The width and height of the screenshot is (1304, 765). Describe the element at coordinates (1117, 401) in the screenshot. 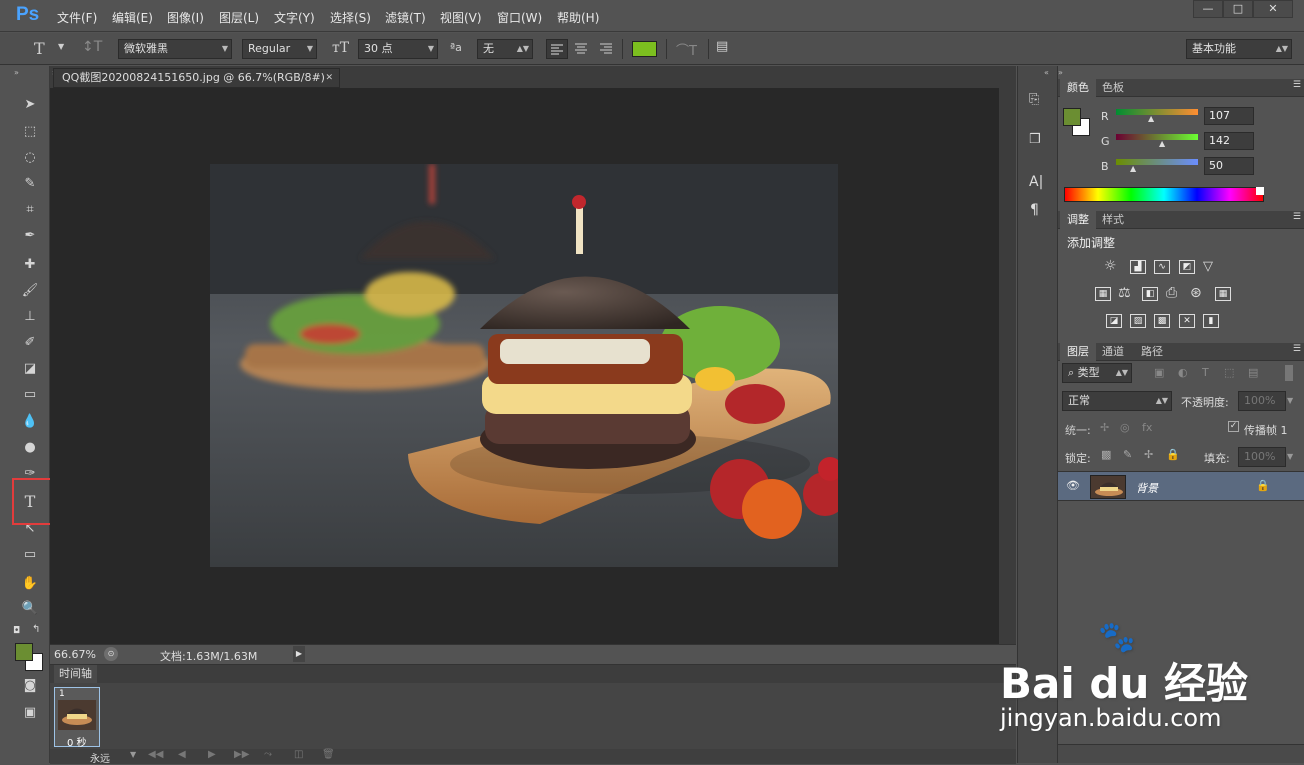

I see `blend-mode-select: 正常 ▲▼` at that location.